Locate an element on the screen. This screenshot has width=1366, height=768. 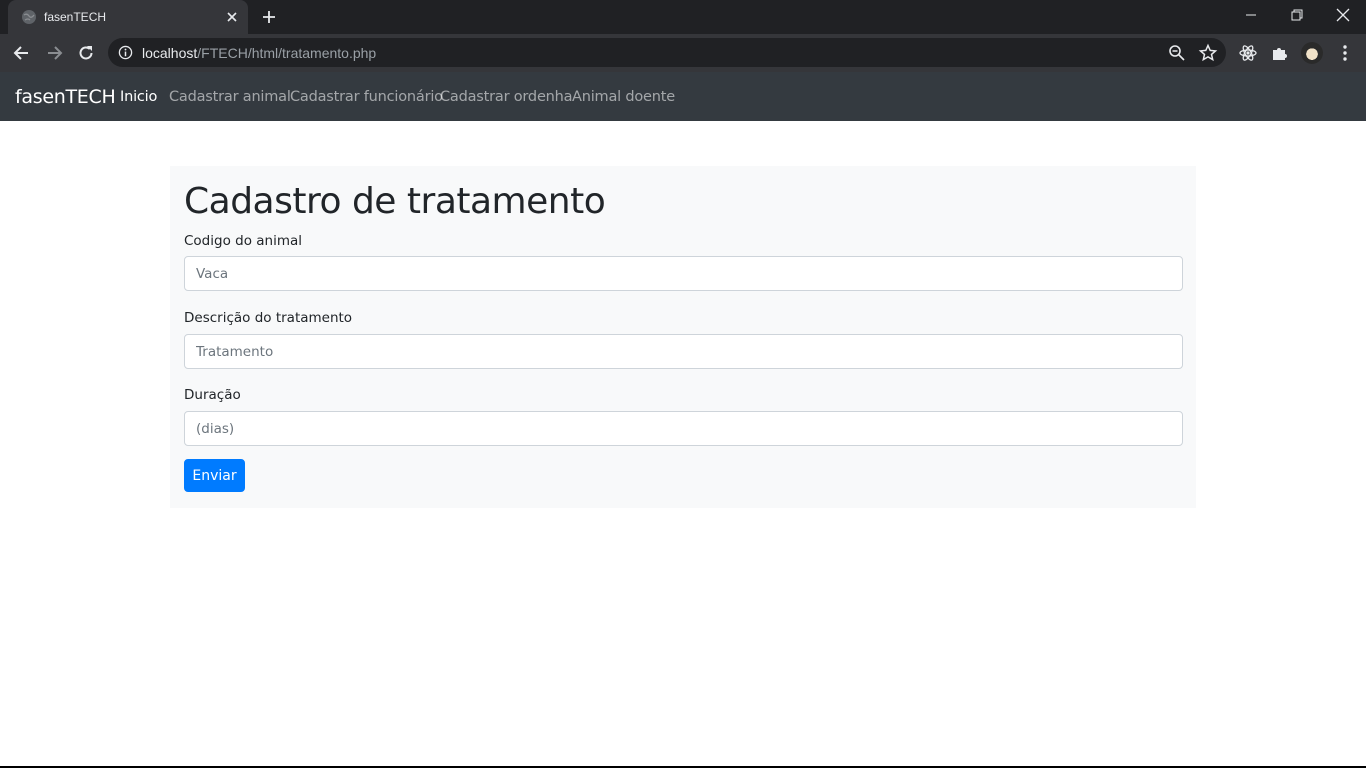
close-window-button is located at coordinates (1343, 15).